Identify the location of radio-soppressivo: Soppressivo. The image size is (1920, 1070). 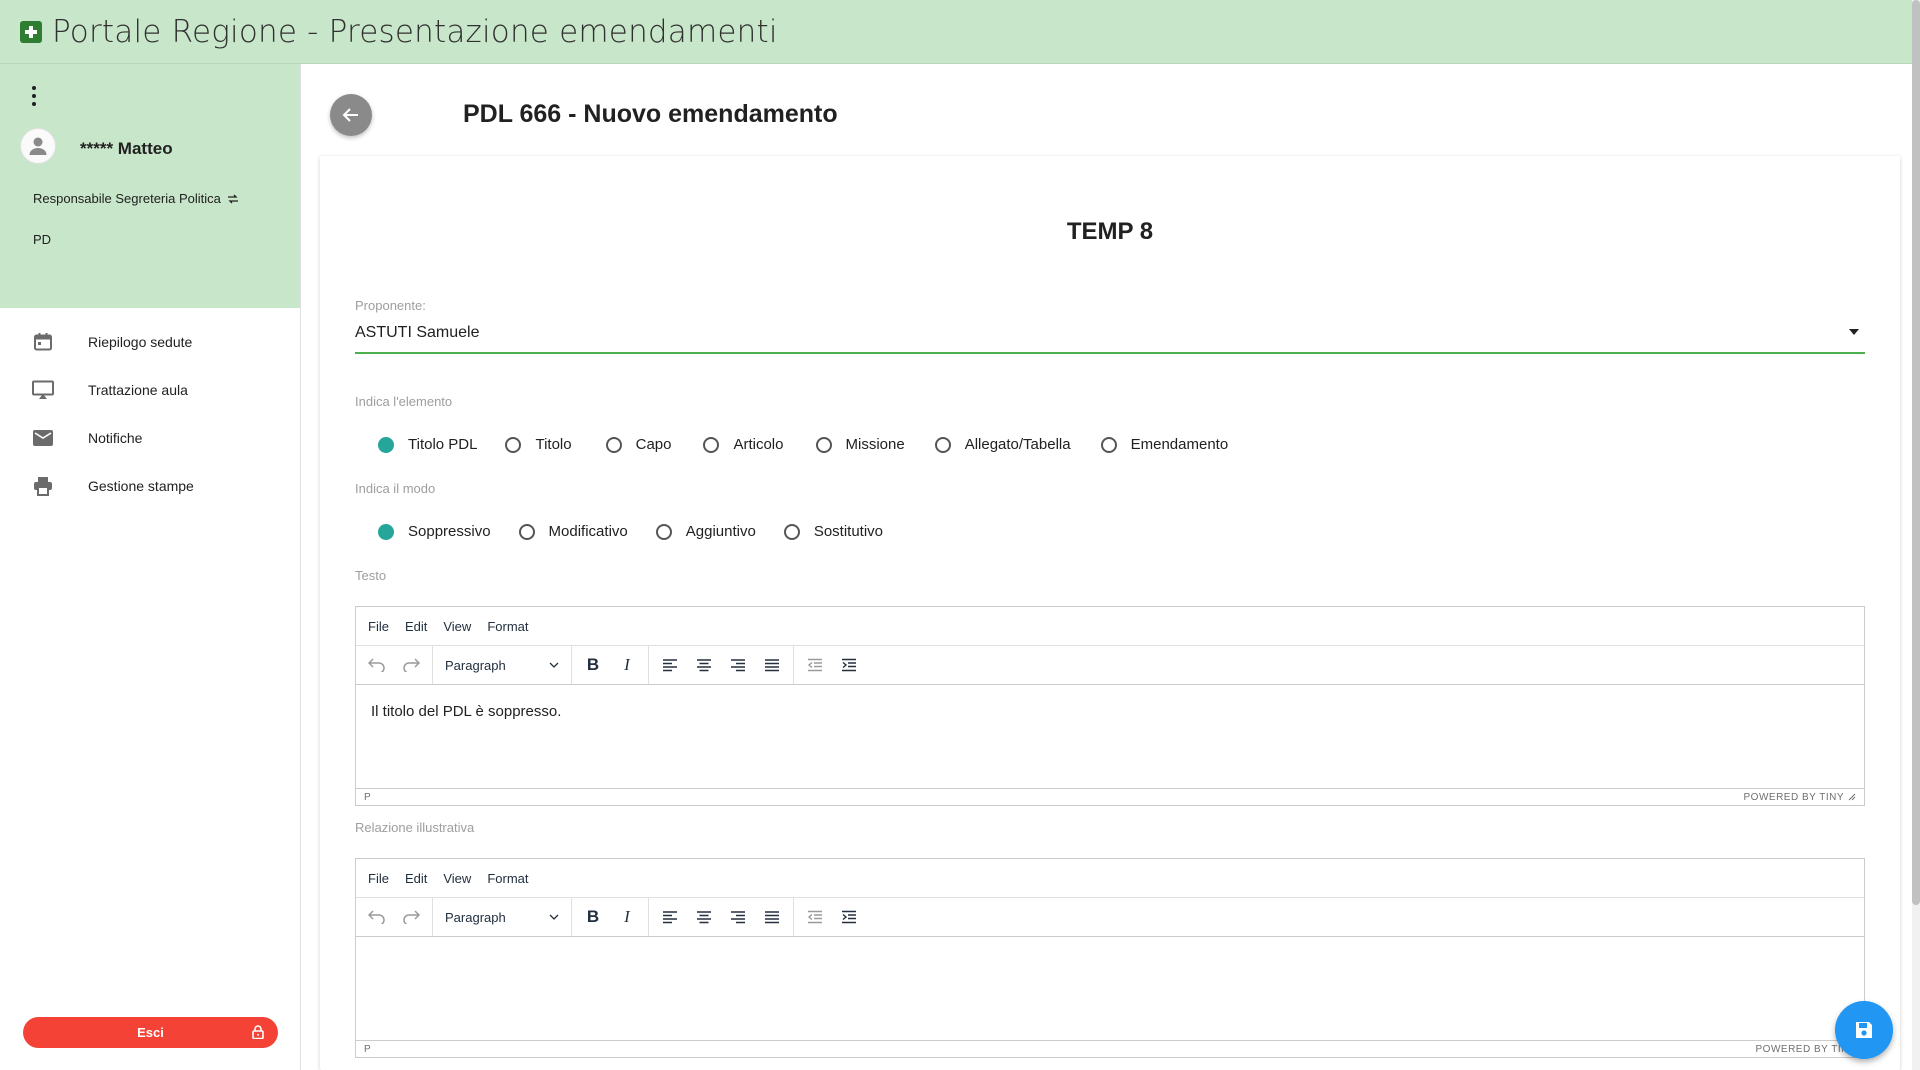
(434, 531).